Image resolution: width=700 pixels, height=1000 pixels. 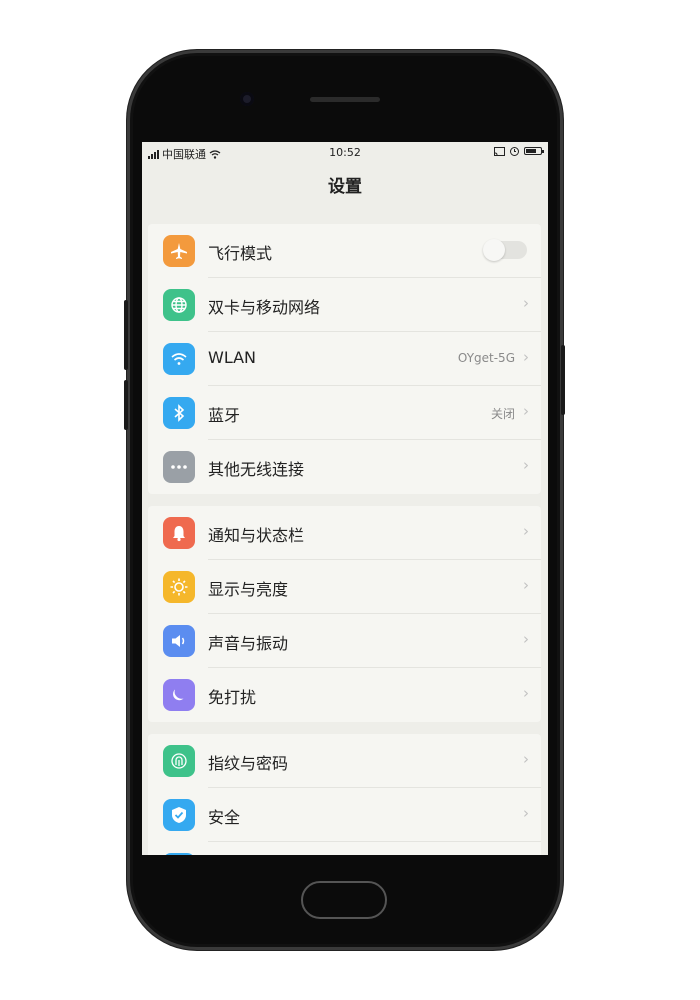 I want to click on cast-icon, so click(x=499, y=151).